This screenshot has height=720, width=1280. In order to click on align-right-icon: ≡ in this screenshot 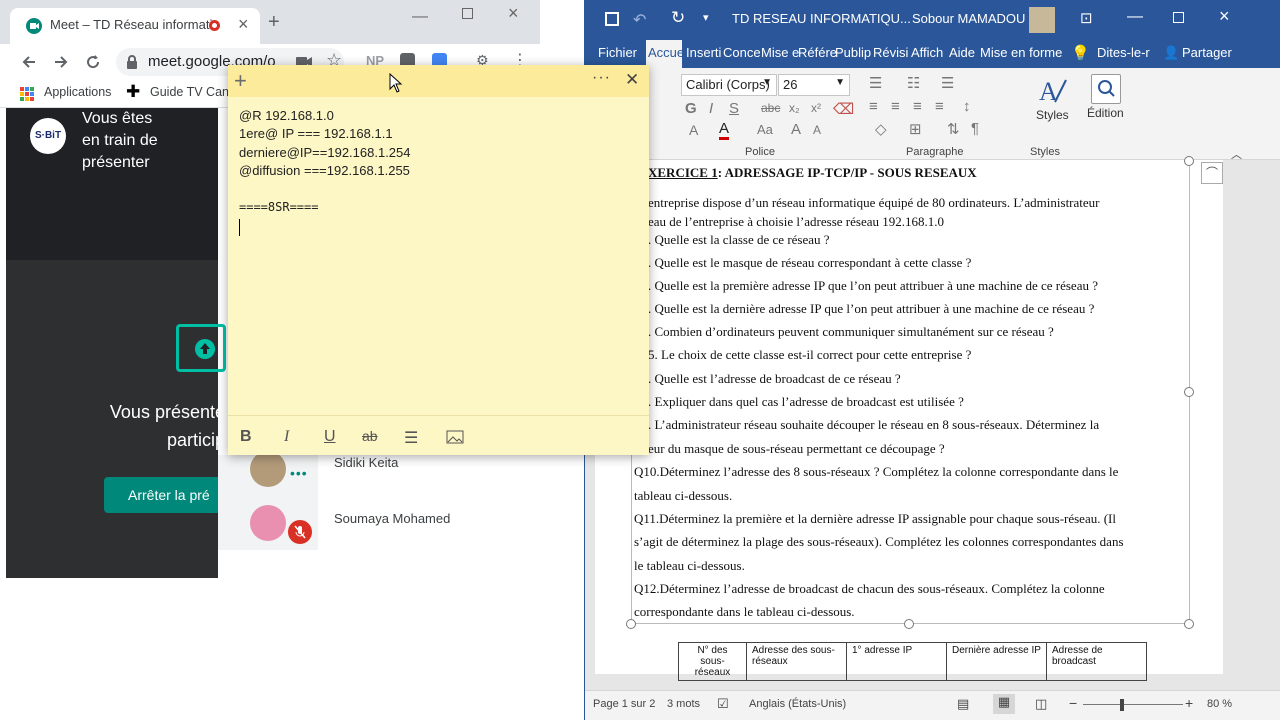, I will do `click(917, 106)`.